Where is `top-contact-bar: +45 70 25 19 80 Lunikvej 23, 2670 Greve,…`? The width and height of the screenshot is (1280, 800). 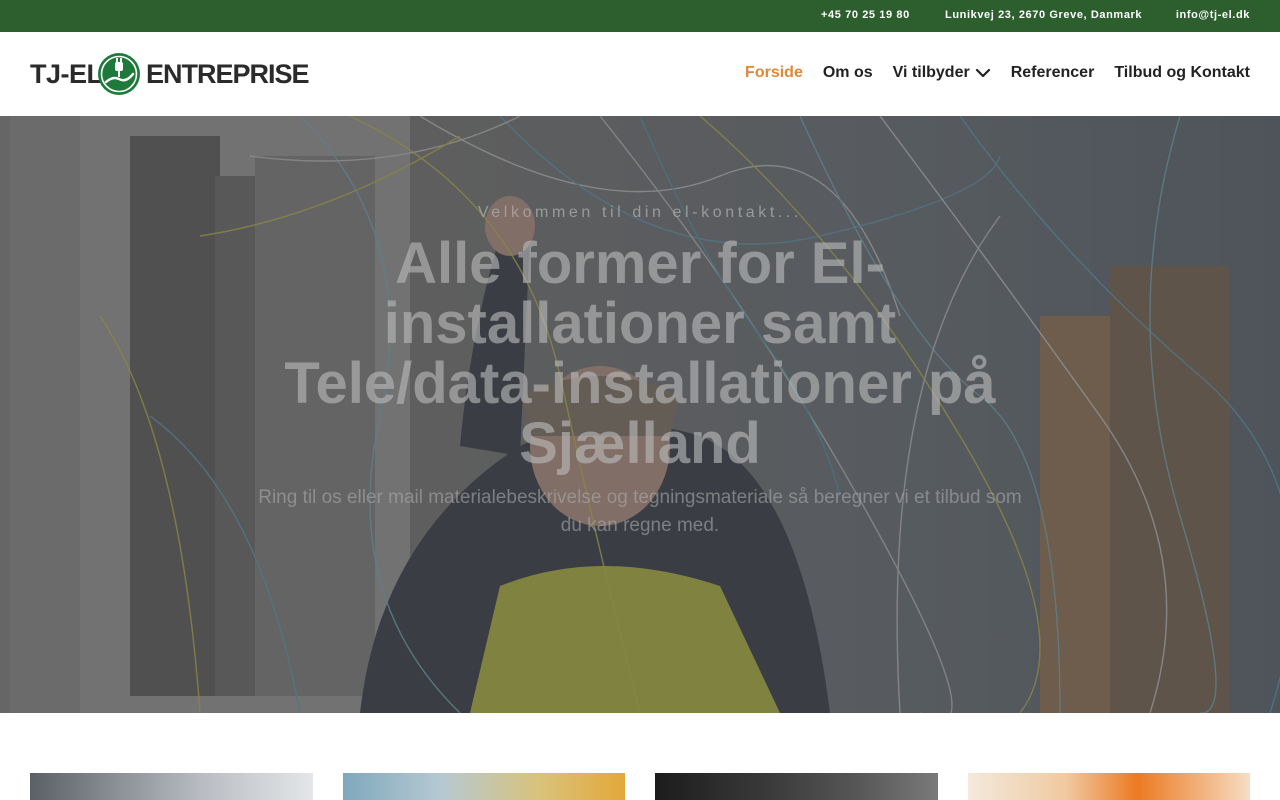
top-contact-bar: +45 70 25 19 80 Lunikvej 23, 2670 Greve,… is located at coordinates (640, 16).